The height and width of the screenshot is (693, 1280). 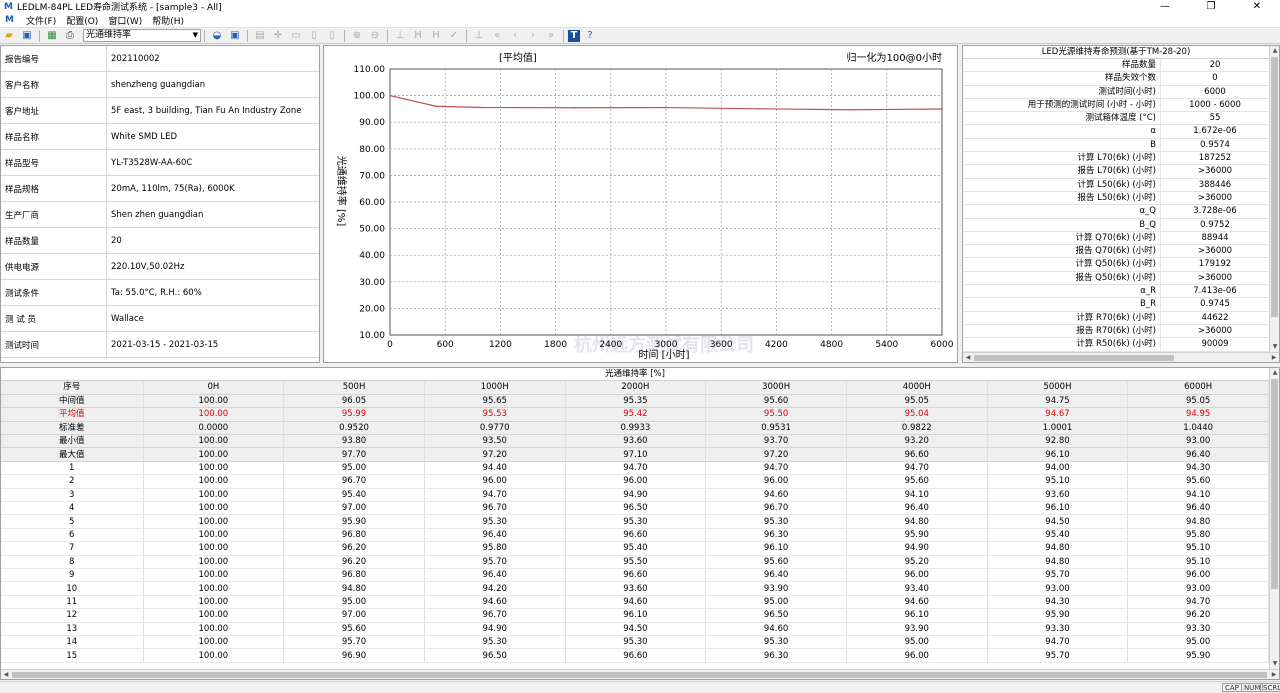 What do you see at coordinates (354, 388) in the screenshot?
I see `table-cell: 500H` at bounding box center [354, 388].